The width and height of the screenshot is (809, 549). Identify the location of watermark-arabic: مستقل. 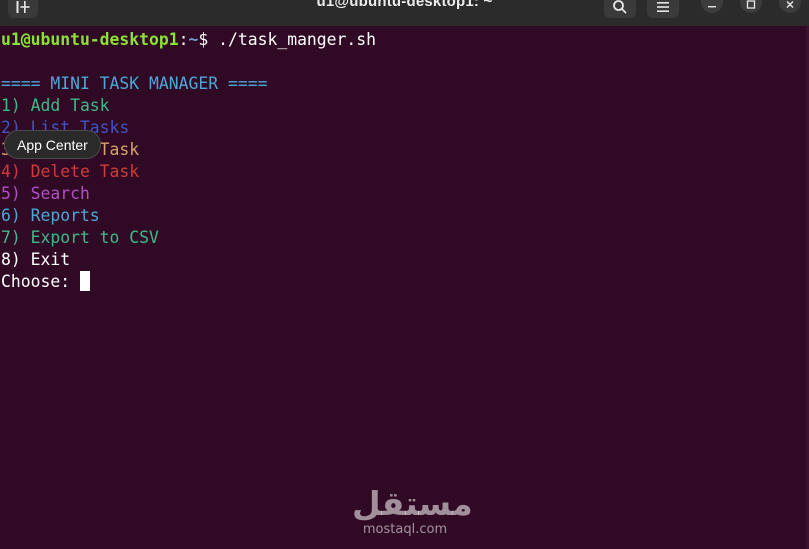
(412, 503).